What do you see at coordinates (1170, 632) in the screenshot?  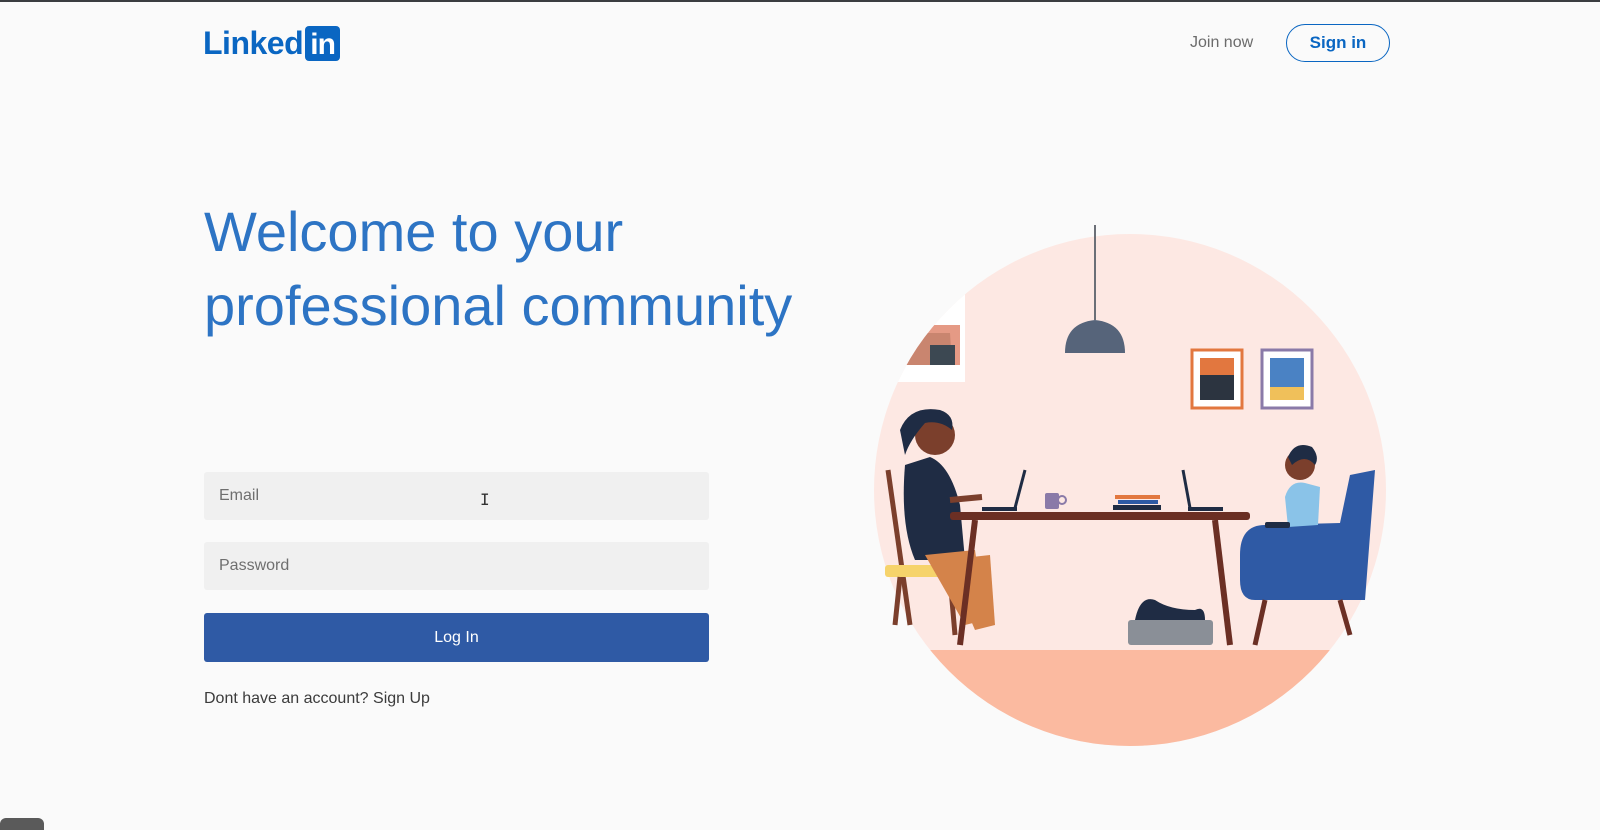 I see `dog-bed` at bounding box center [1170, 632].